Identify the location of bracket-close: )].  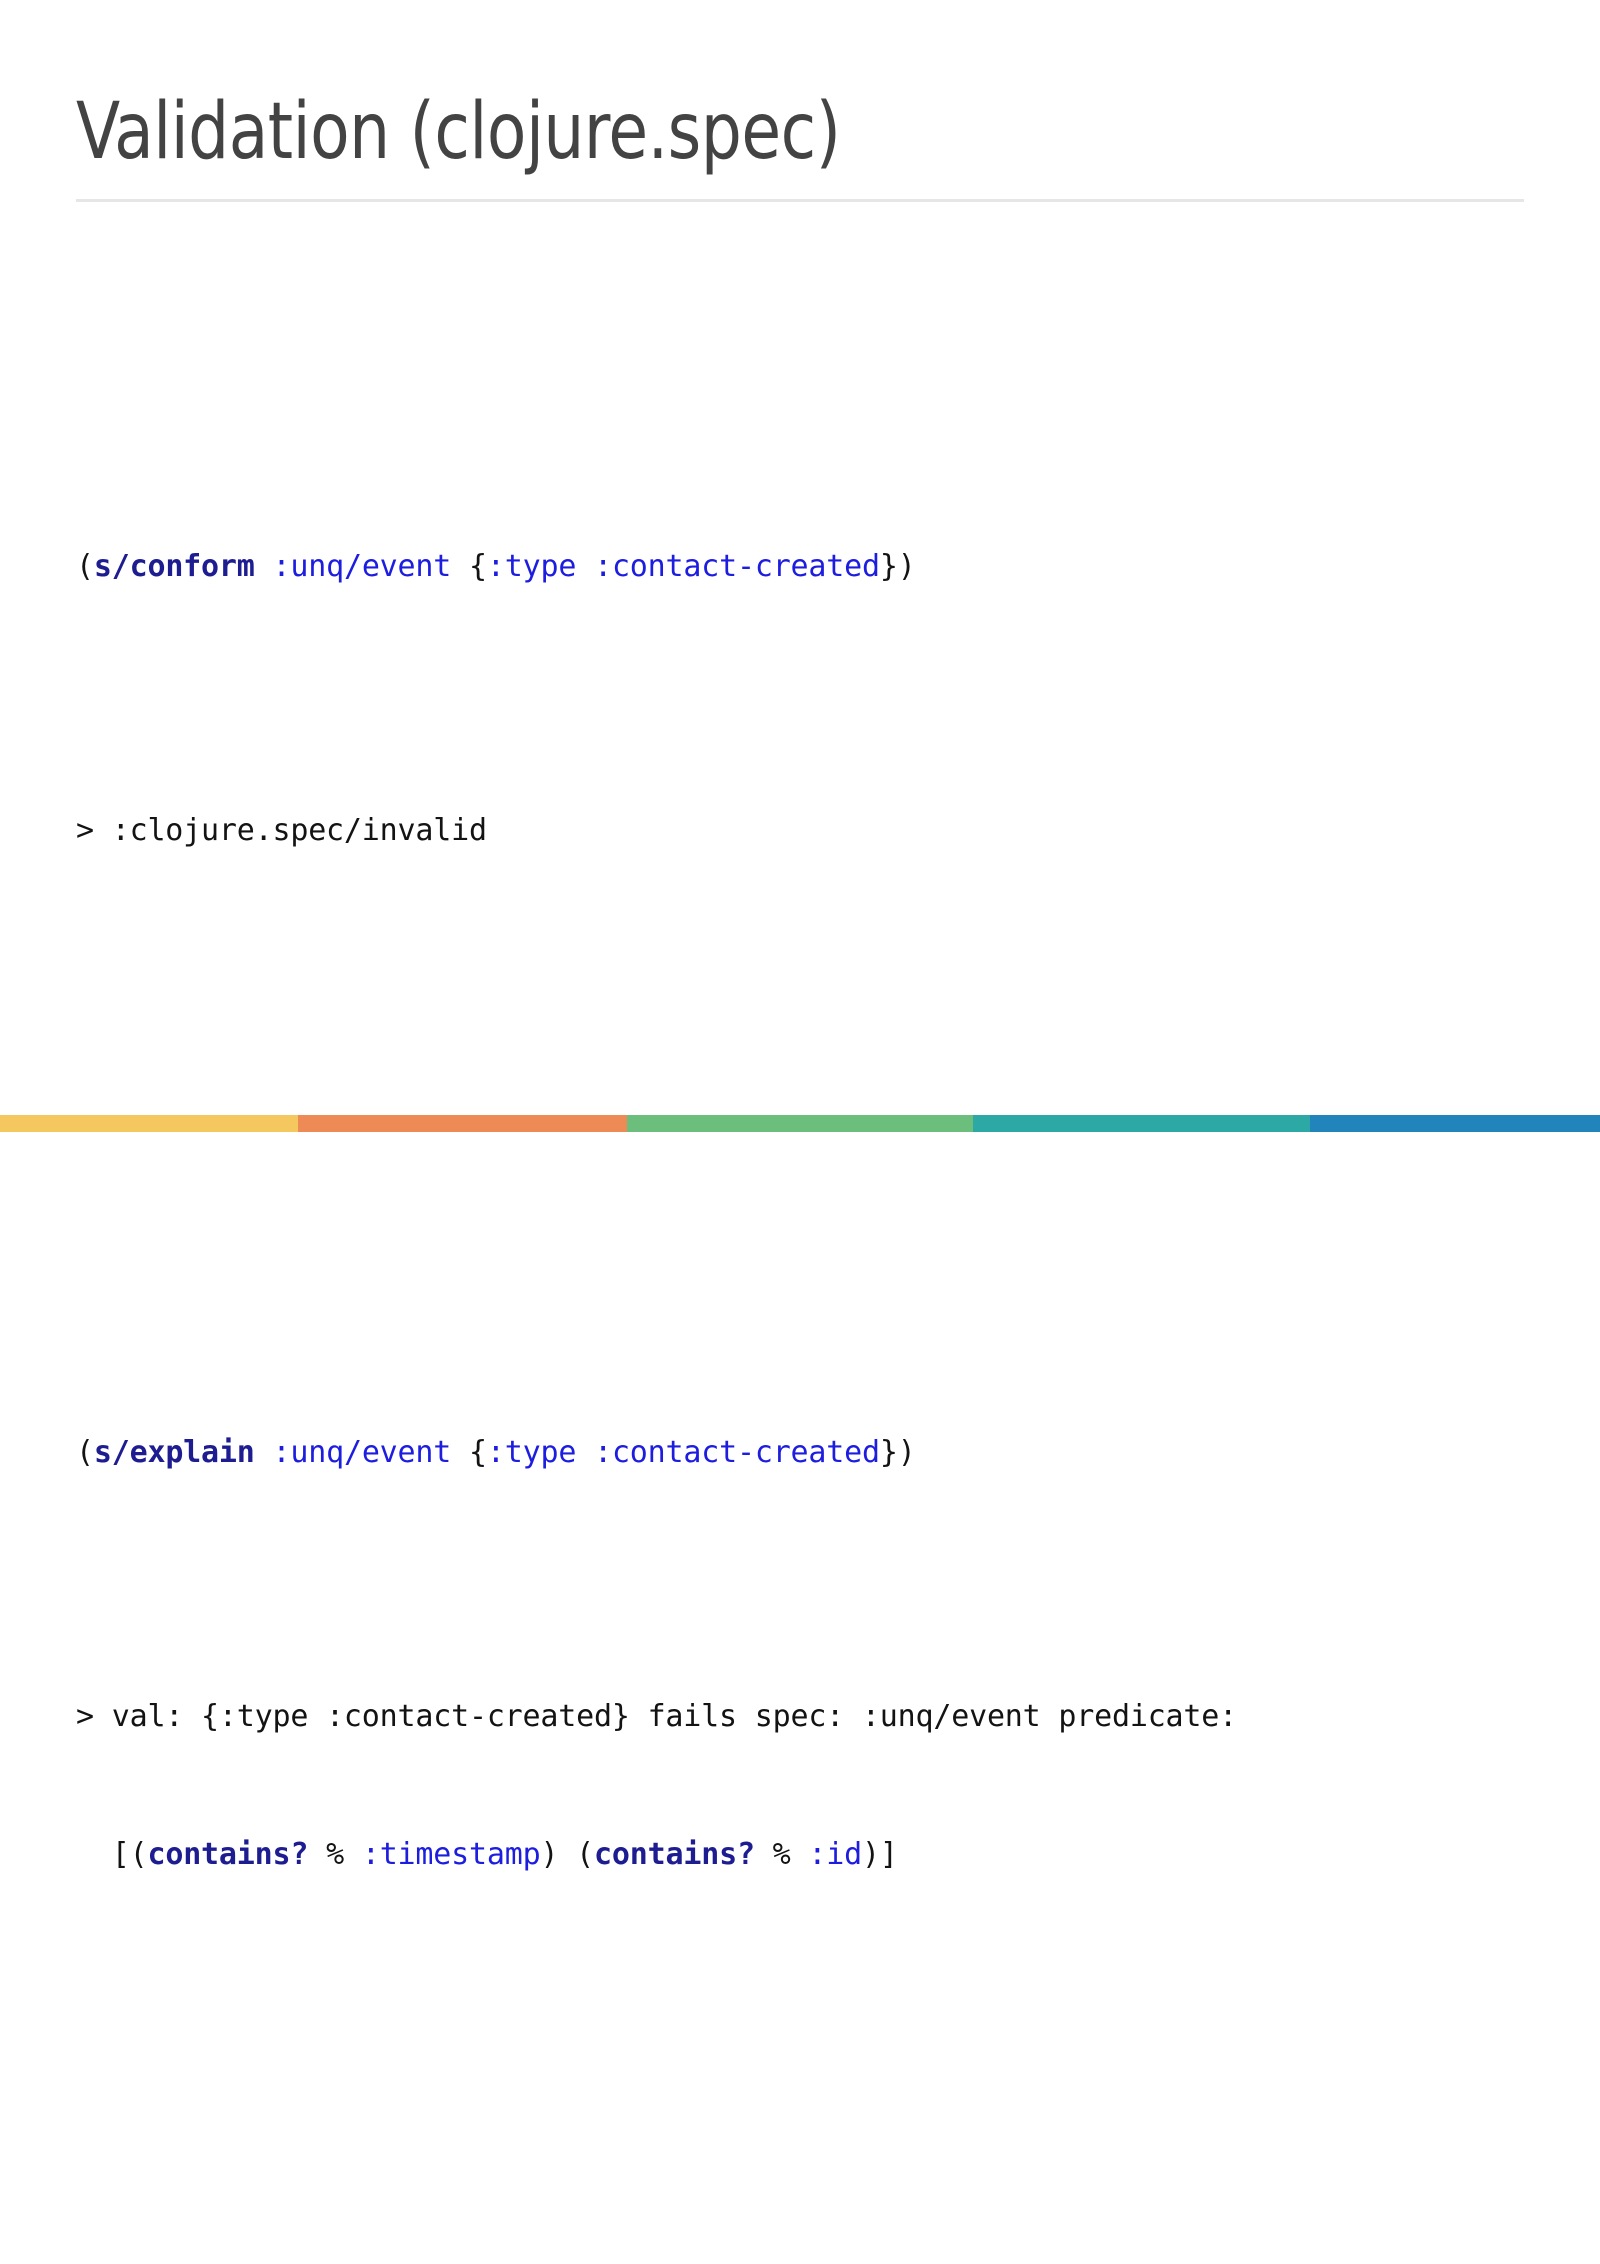
(880, 1854).